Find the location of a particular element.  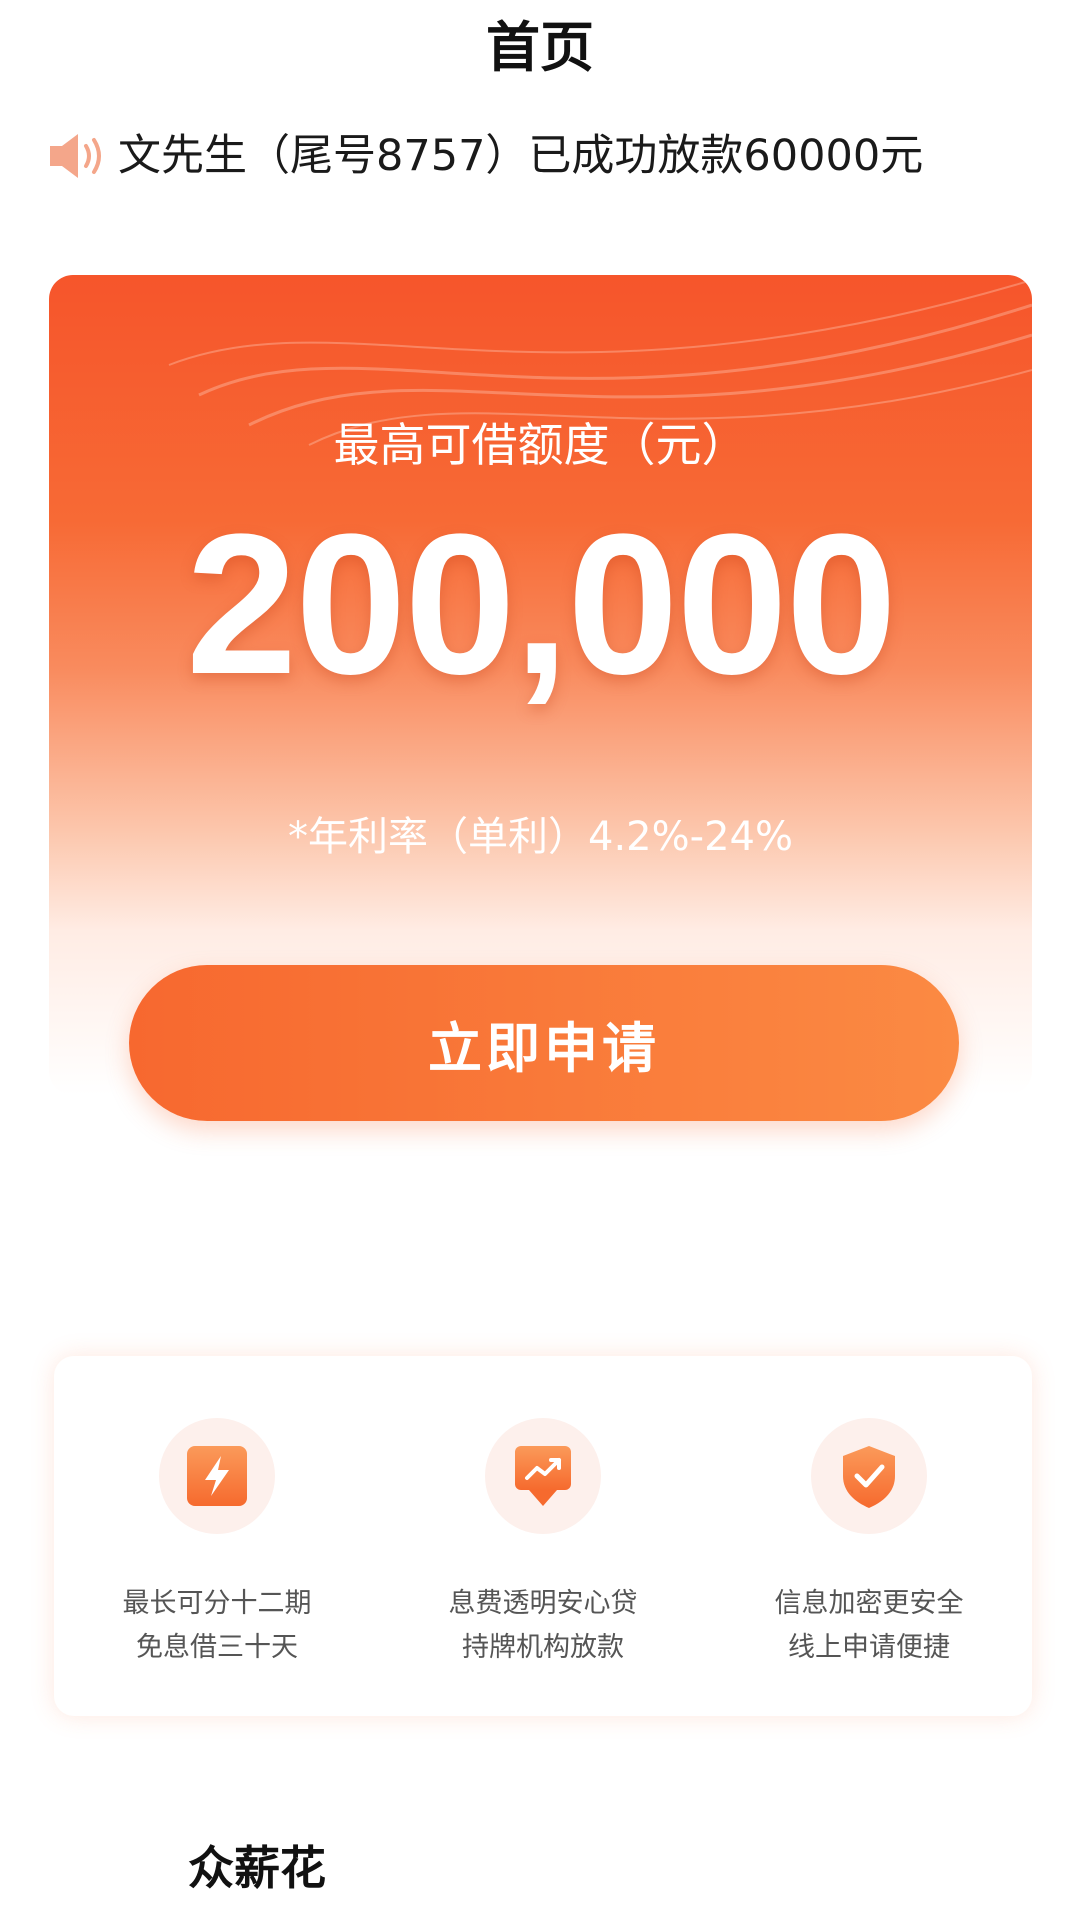

feature-item: 信息加密更安全 线上申请便捷 is located at coordinates (869, 1536).